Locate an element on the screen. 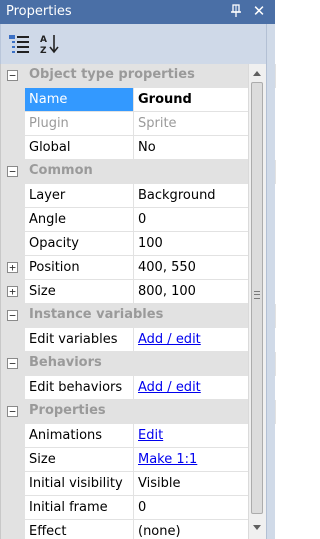 This screenshot has height=539, width=320. property-row: Animations Edit is located at coordinates (138, 436).